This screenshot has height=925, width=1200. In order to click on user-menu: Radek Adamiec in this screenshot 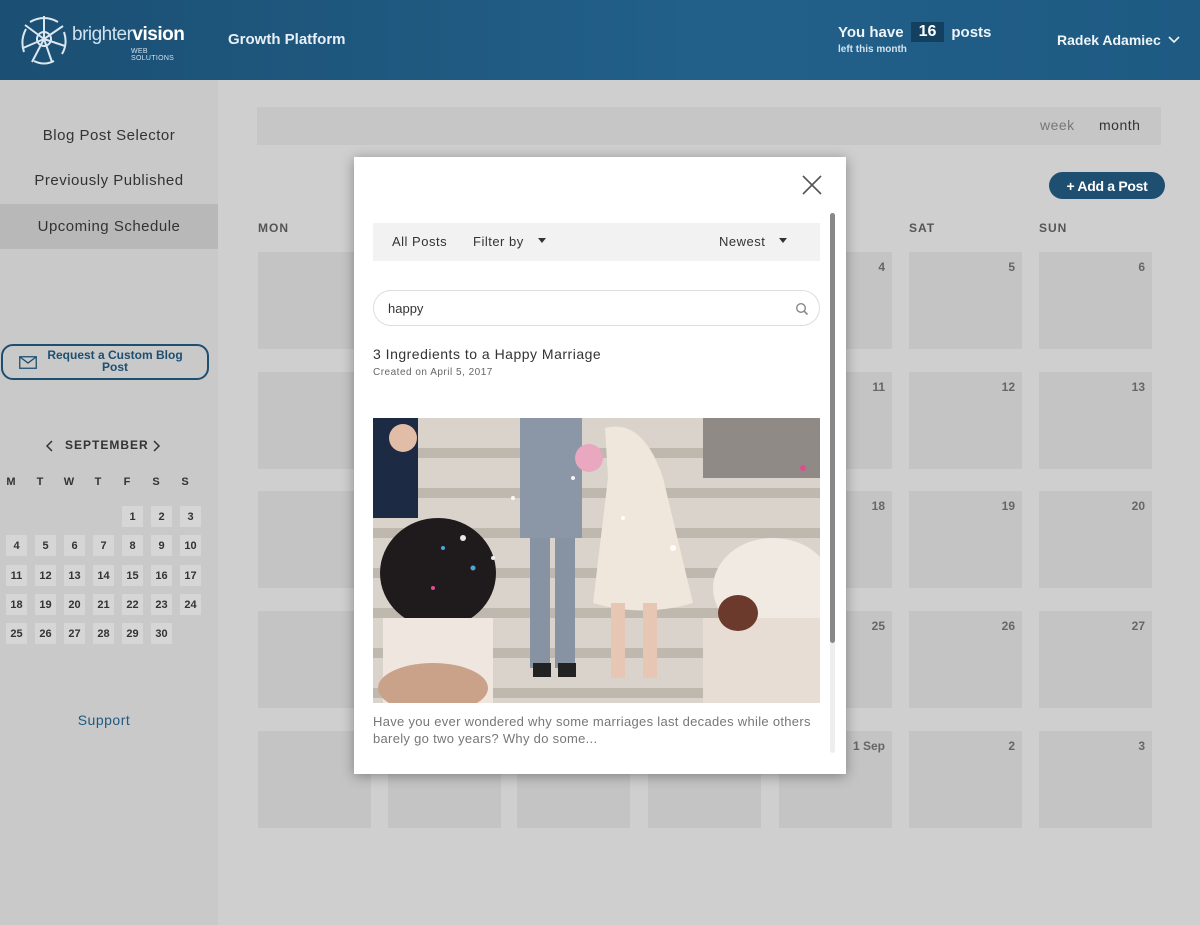, I will do `click(1109, 40)`.